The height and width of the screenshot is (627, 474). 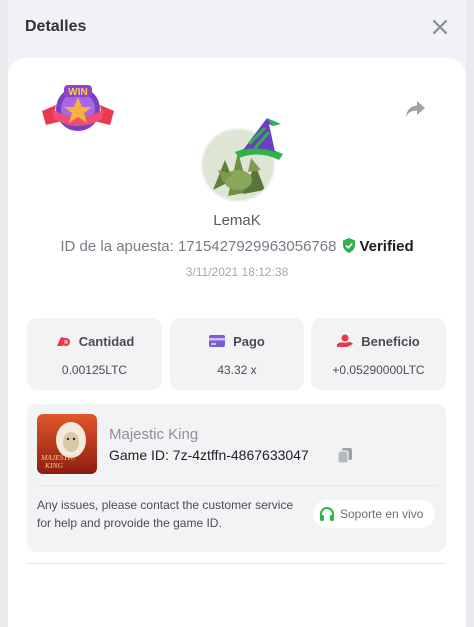 What do you see at coordinates (67, 444) in the screenshot?
I see `game-thumbnail: MAJESTIC KING` at bounding box center [67, 444].